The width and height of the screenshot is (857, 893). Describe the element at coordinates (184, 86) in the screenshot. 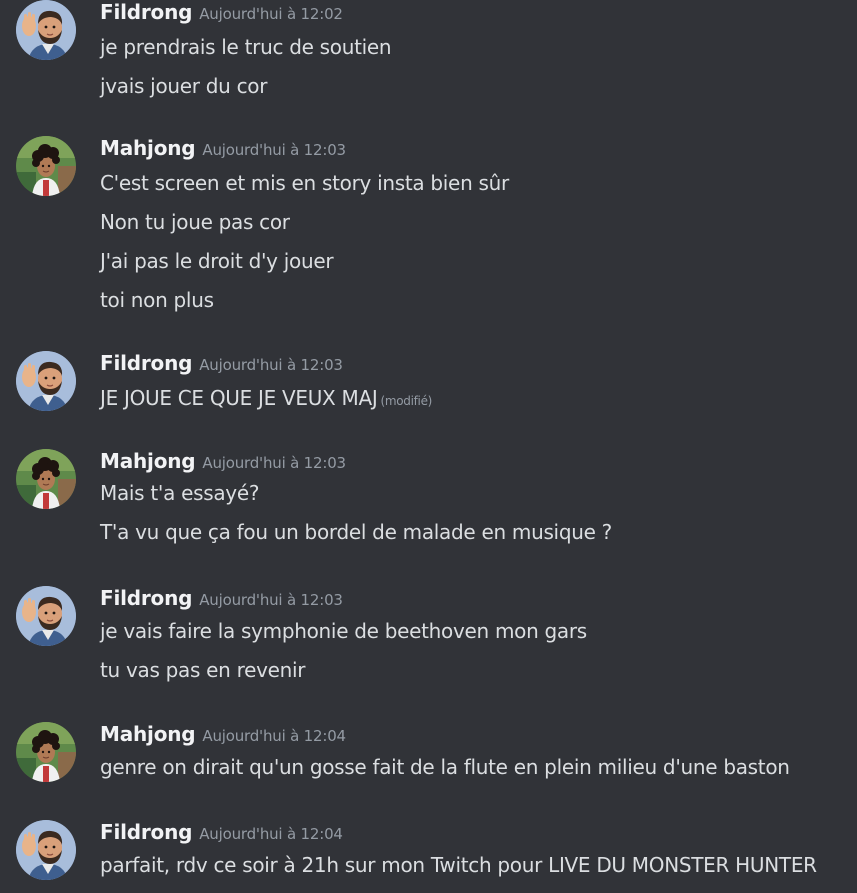

I see `message-text: jvais jouer du cor` at that location.